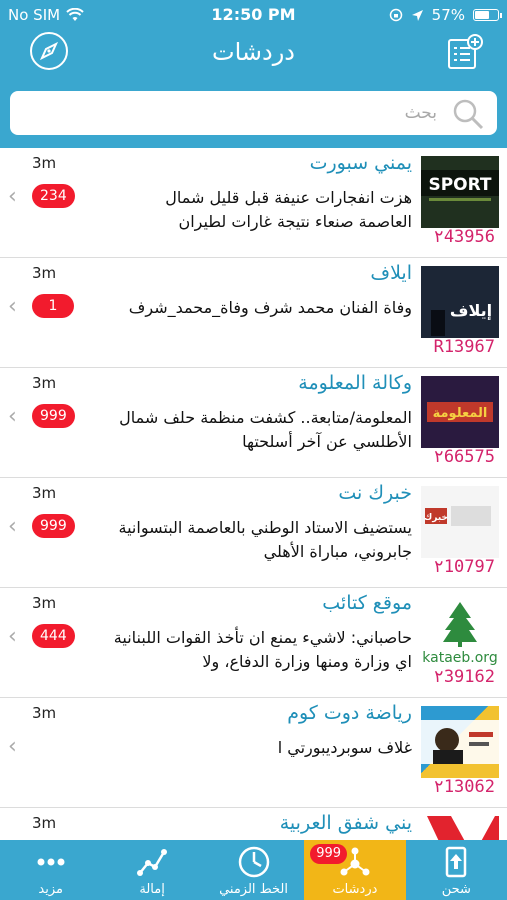 The height and width of the screenshot is (900, 507). I want to click on new-list-button, so click(465, 51).